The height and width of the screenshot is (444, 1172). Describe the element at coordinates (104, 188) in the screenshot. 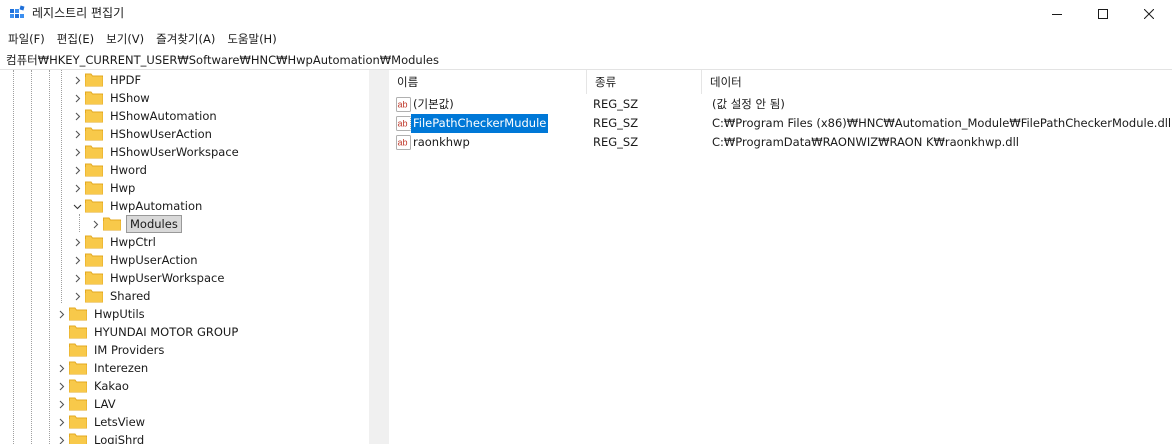

I see `tree-item: Hwp` at that location.